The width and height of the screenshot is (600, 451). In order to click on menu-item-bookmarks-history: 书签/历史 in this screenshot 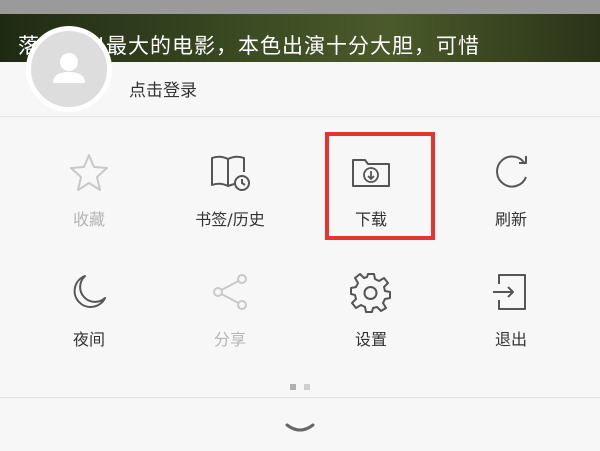, I will do `click(230, 189)`.